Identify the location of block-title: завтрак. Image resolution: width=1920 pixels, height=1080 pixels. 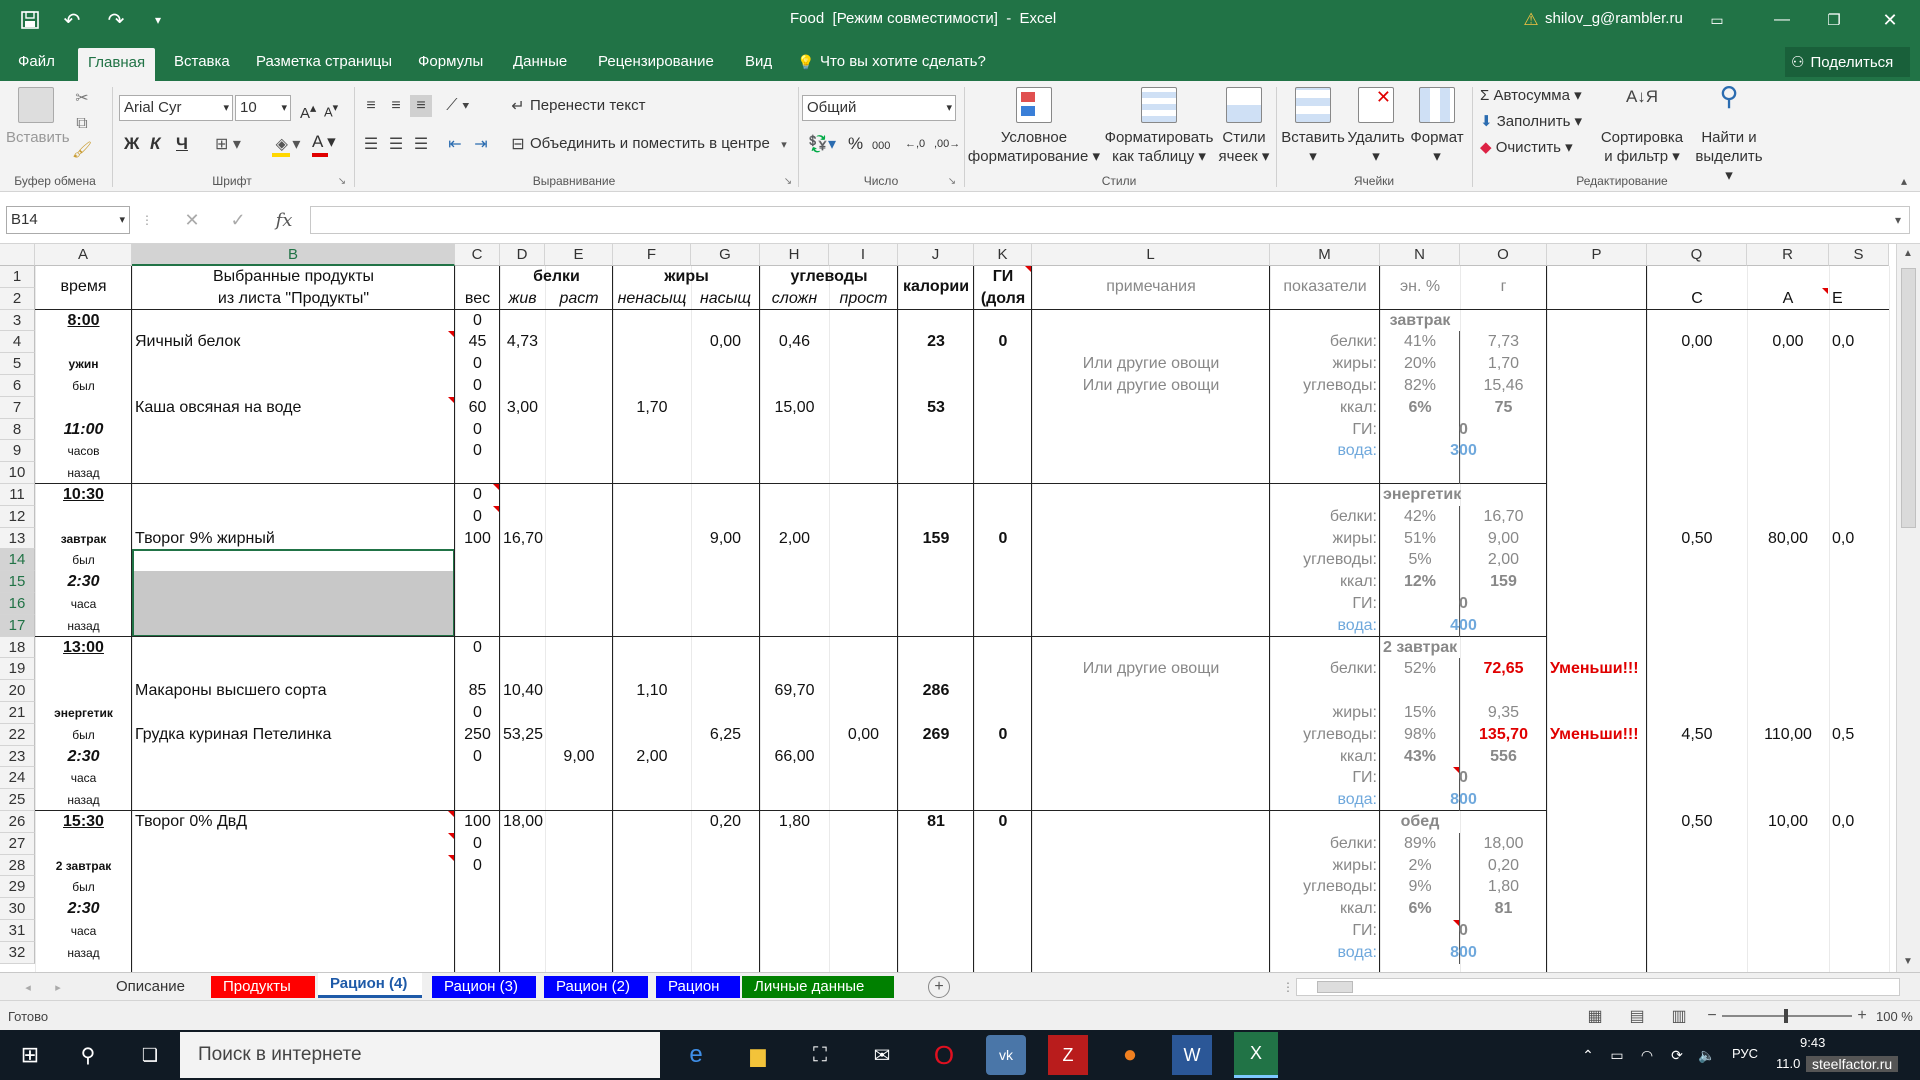
(1420, 321).